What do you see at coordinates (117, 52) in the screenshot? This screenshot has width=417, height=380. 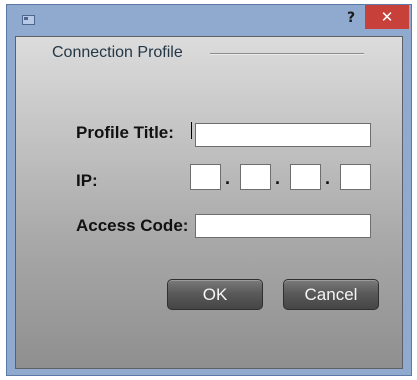 I see `group-title: Connection Profile` at bounding box center [117, 52].